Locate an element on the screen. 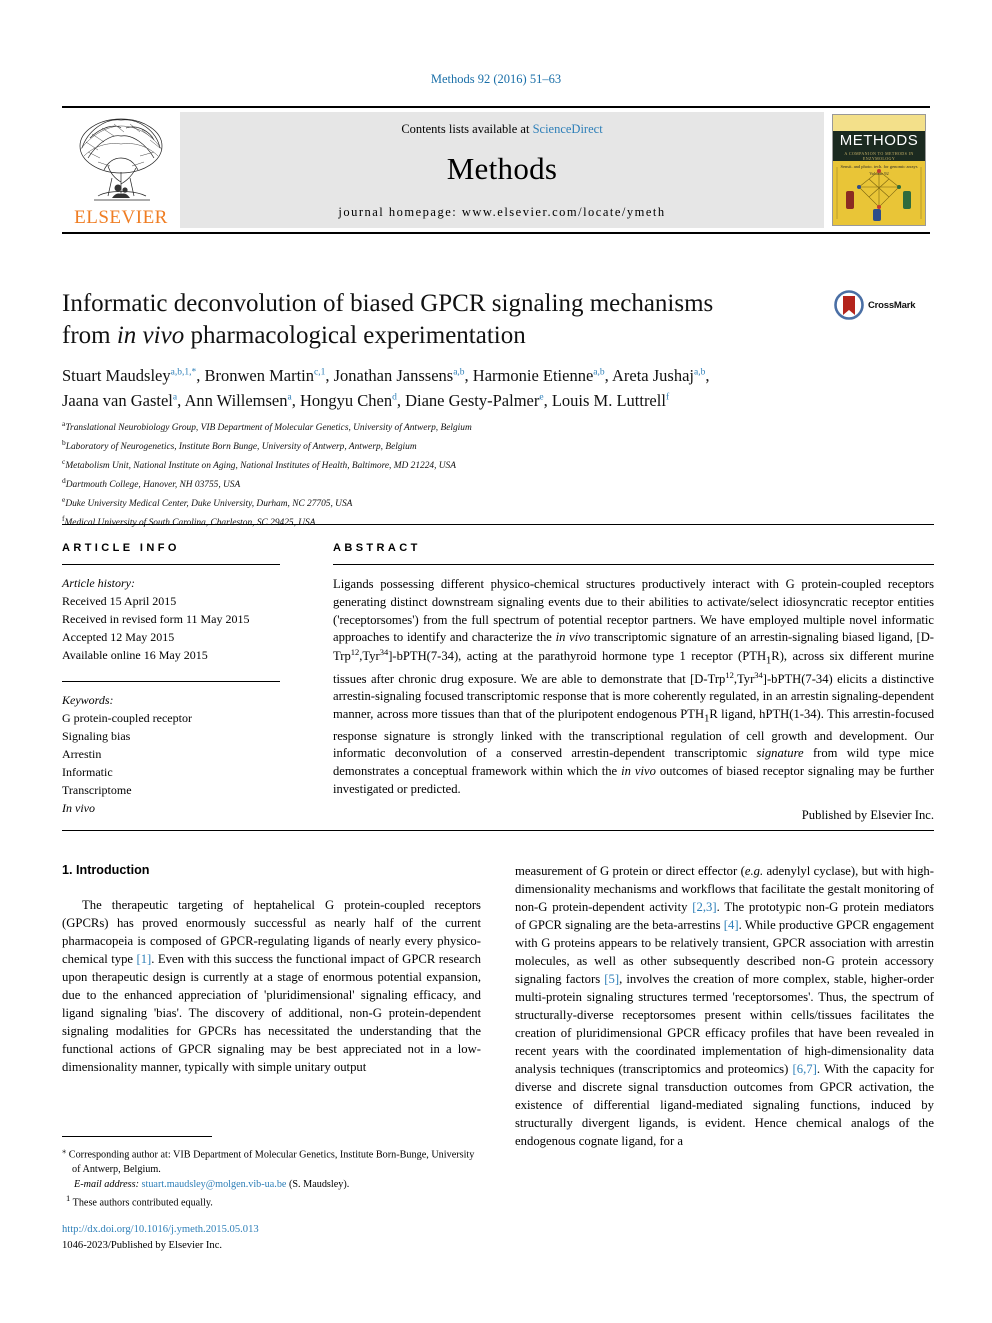 The image size is (992, 1323). citation-link: [1] is located at coordinates (143, 959).